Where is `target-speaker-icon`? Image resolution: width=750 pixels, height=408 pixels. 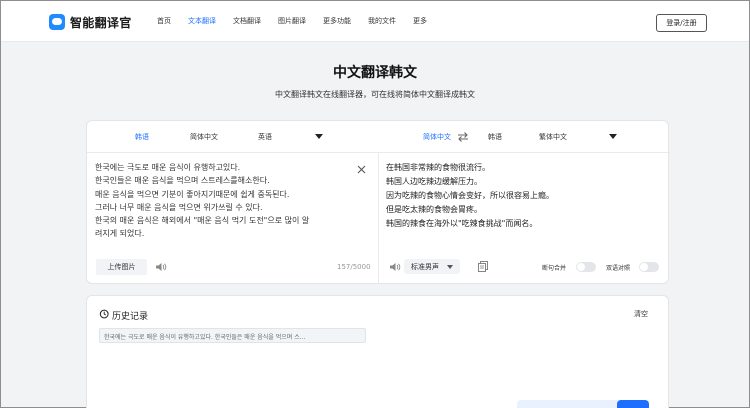 target-speaker-icon is located at coordinates (395, 267).